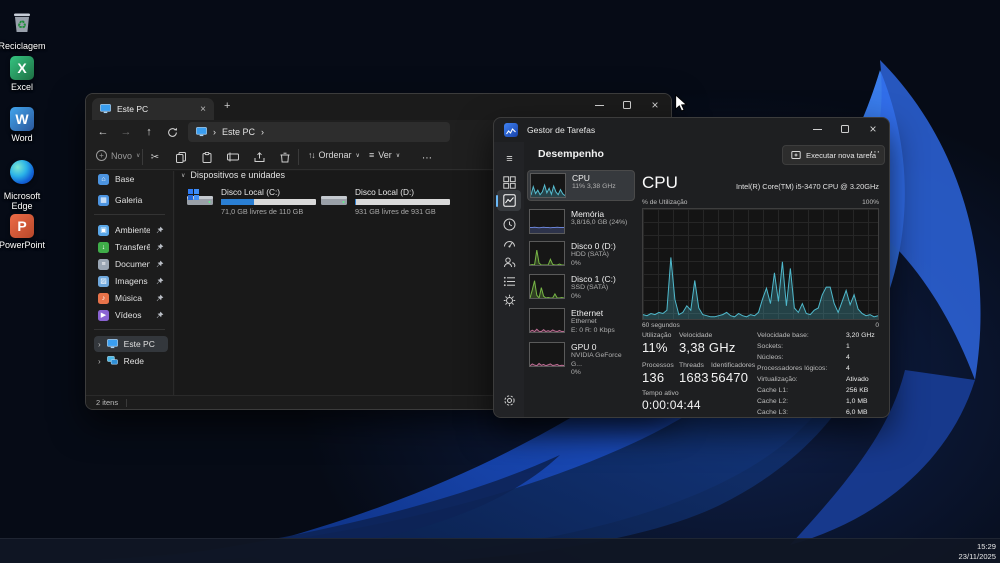 This screenshot has width=1000, height=563. Describe the element at coordinates (131, 361) in the screenshot. I see `sidebar-item-rede: › Rede` at that location.